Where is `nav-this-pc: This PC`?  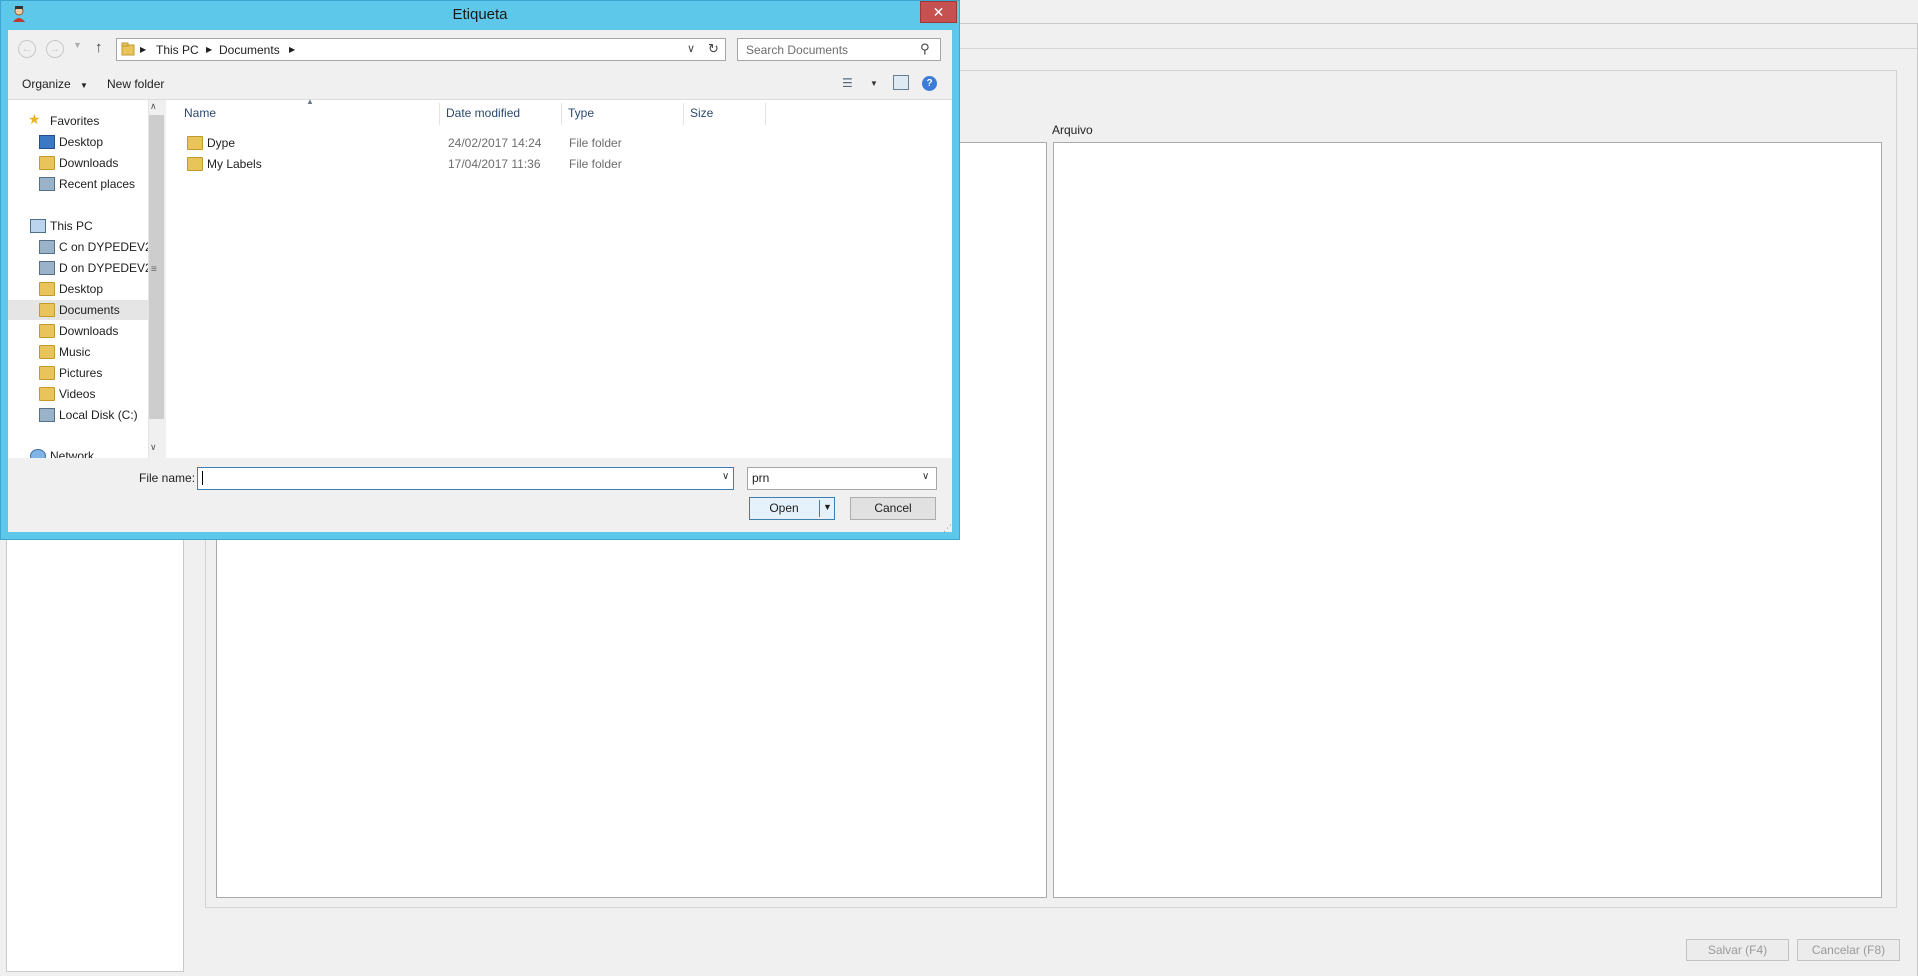
nav-this-pc: This PC is located at coordinates (78, 226).